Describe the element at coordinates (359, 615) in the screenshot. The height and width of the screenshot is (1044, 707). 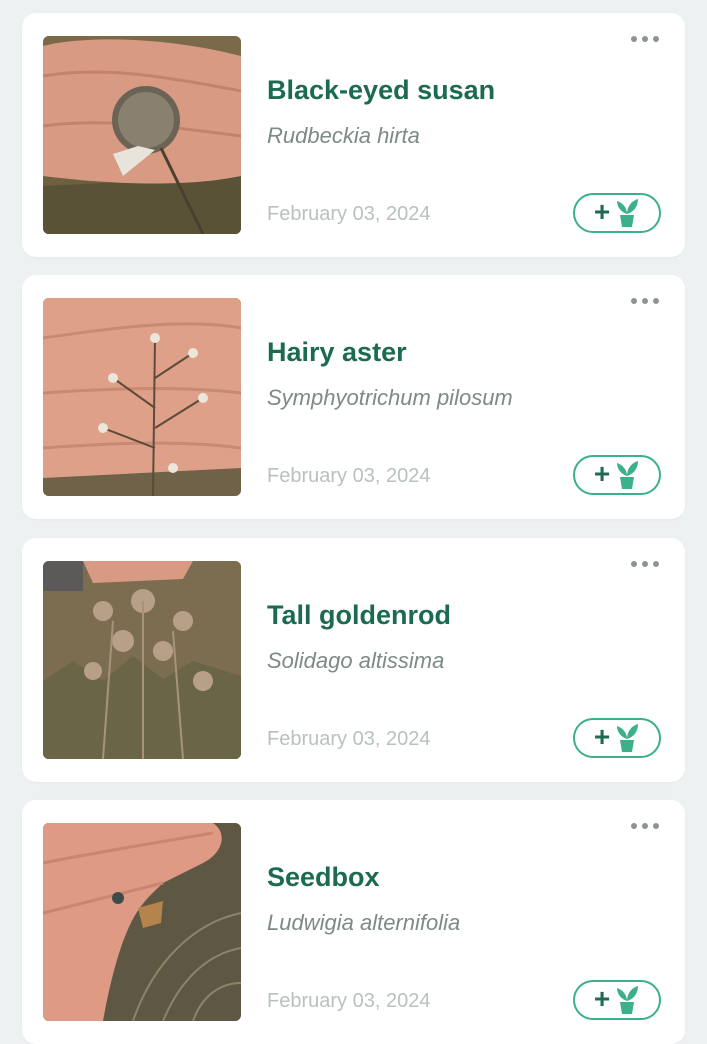
I see `common-name: Tall goldenrod` at that location.